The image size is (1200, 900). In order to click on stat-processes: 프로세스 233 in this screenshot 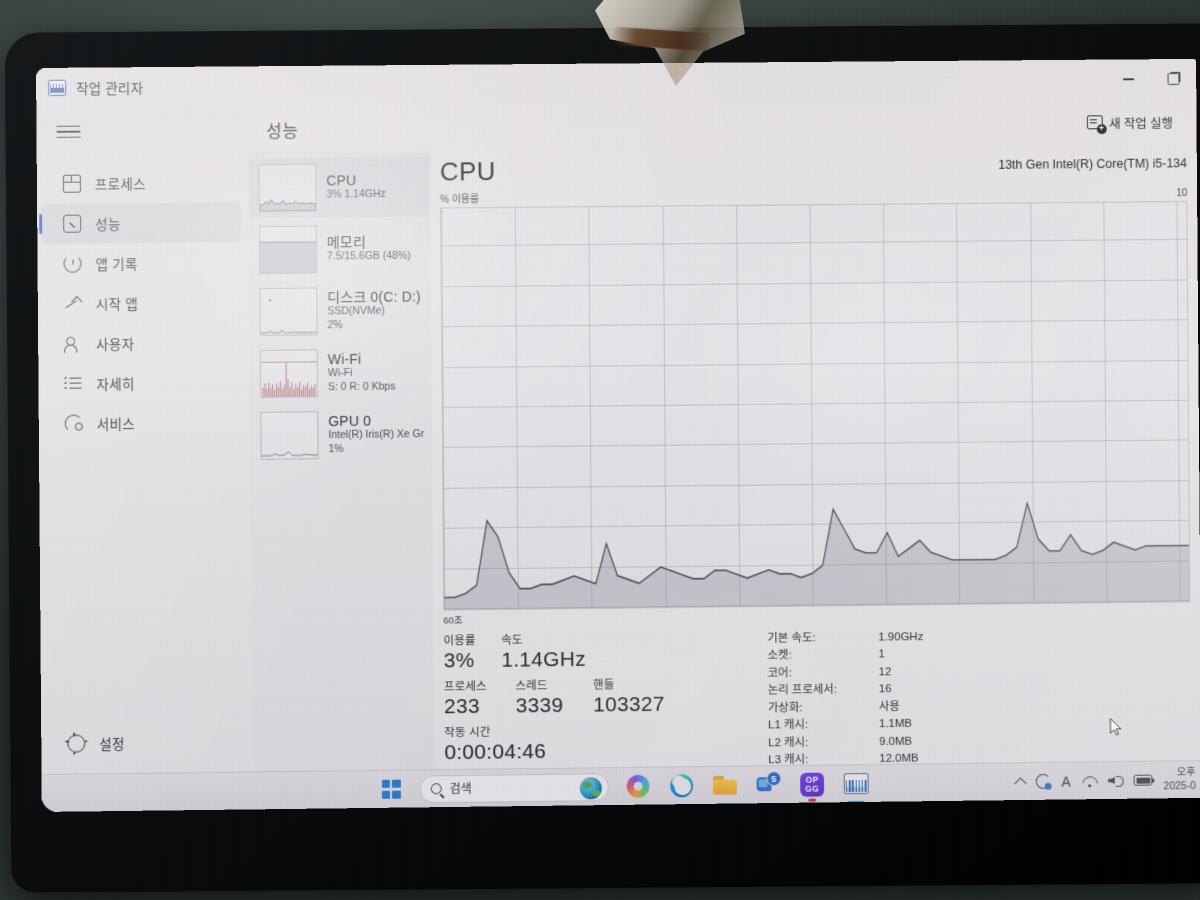, I will do `click(480, 698)`.